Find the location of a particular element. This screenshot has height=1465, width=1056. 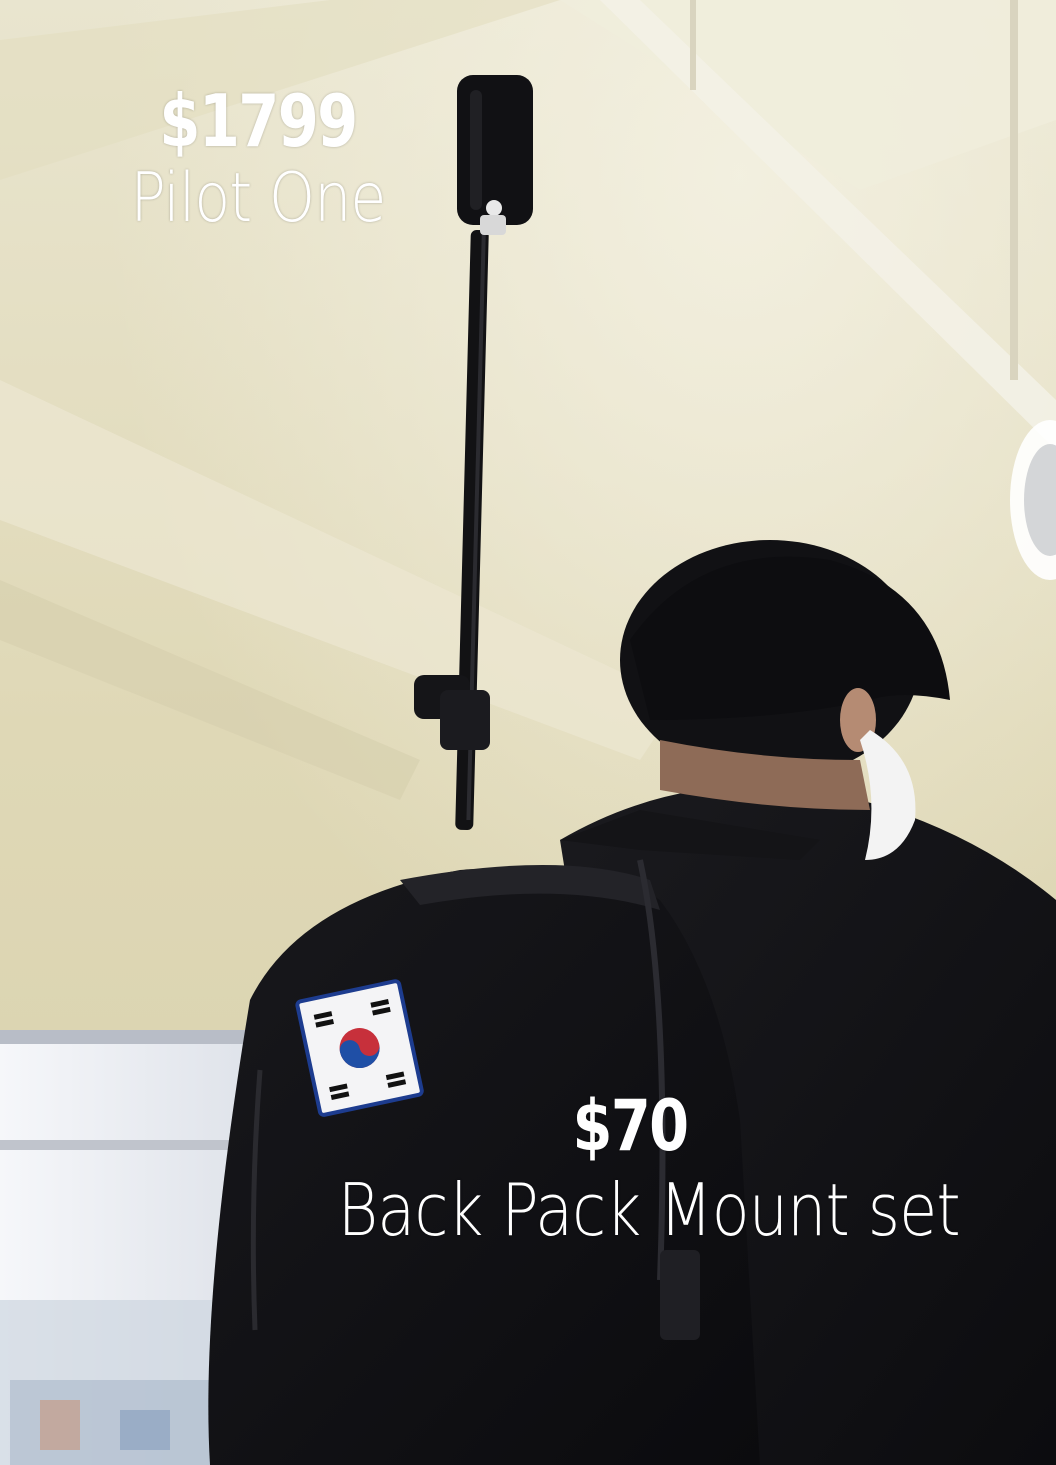

backpack-mount-price: $70 is located at coordinates (631, 1126).